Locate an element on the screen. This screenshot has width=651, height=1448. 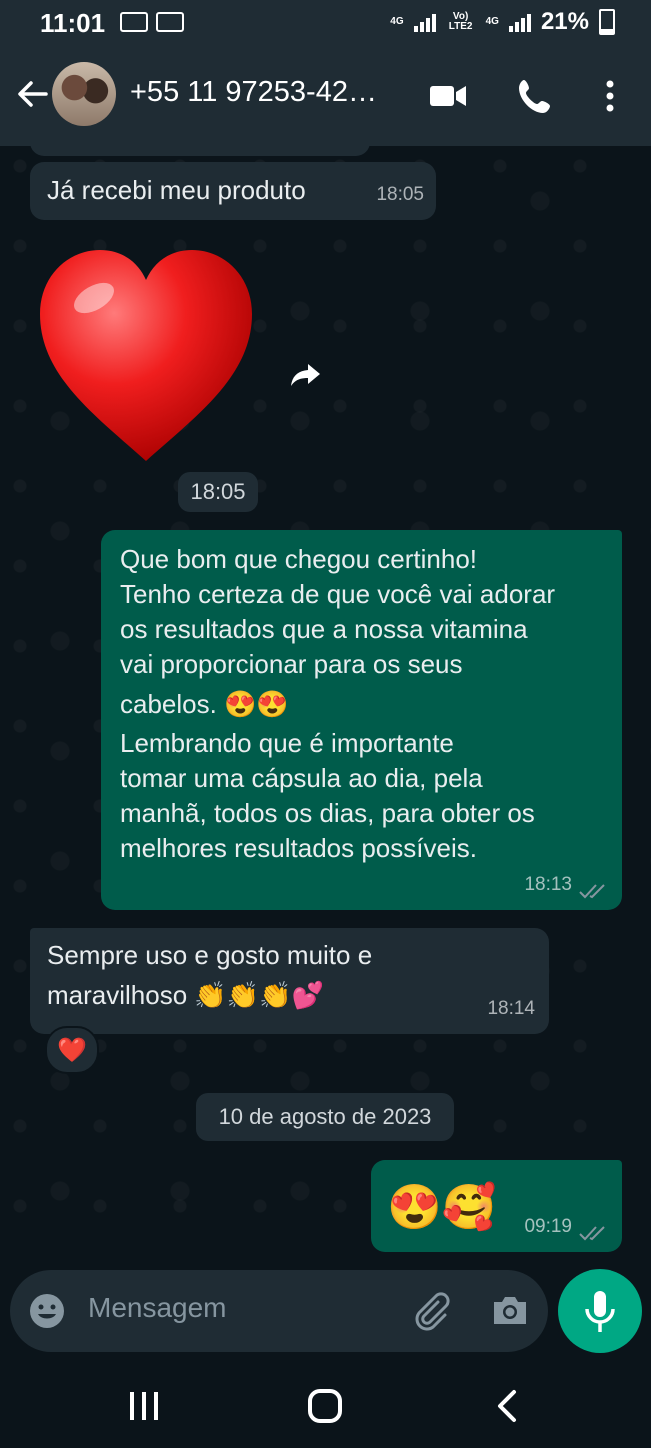
camera-icon is located at coordinates (510, 1311).